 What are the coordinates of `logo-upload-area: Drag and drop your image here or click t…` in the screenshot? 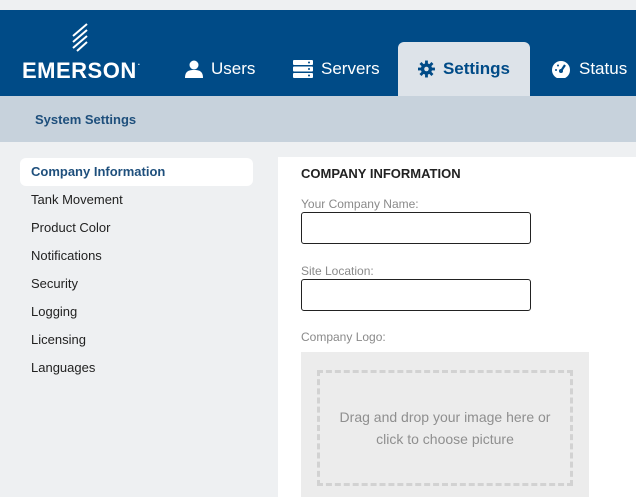 It's located at (445, 424).